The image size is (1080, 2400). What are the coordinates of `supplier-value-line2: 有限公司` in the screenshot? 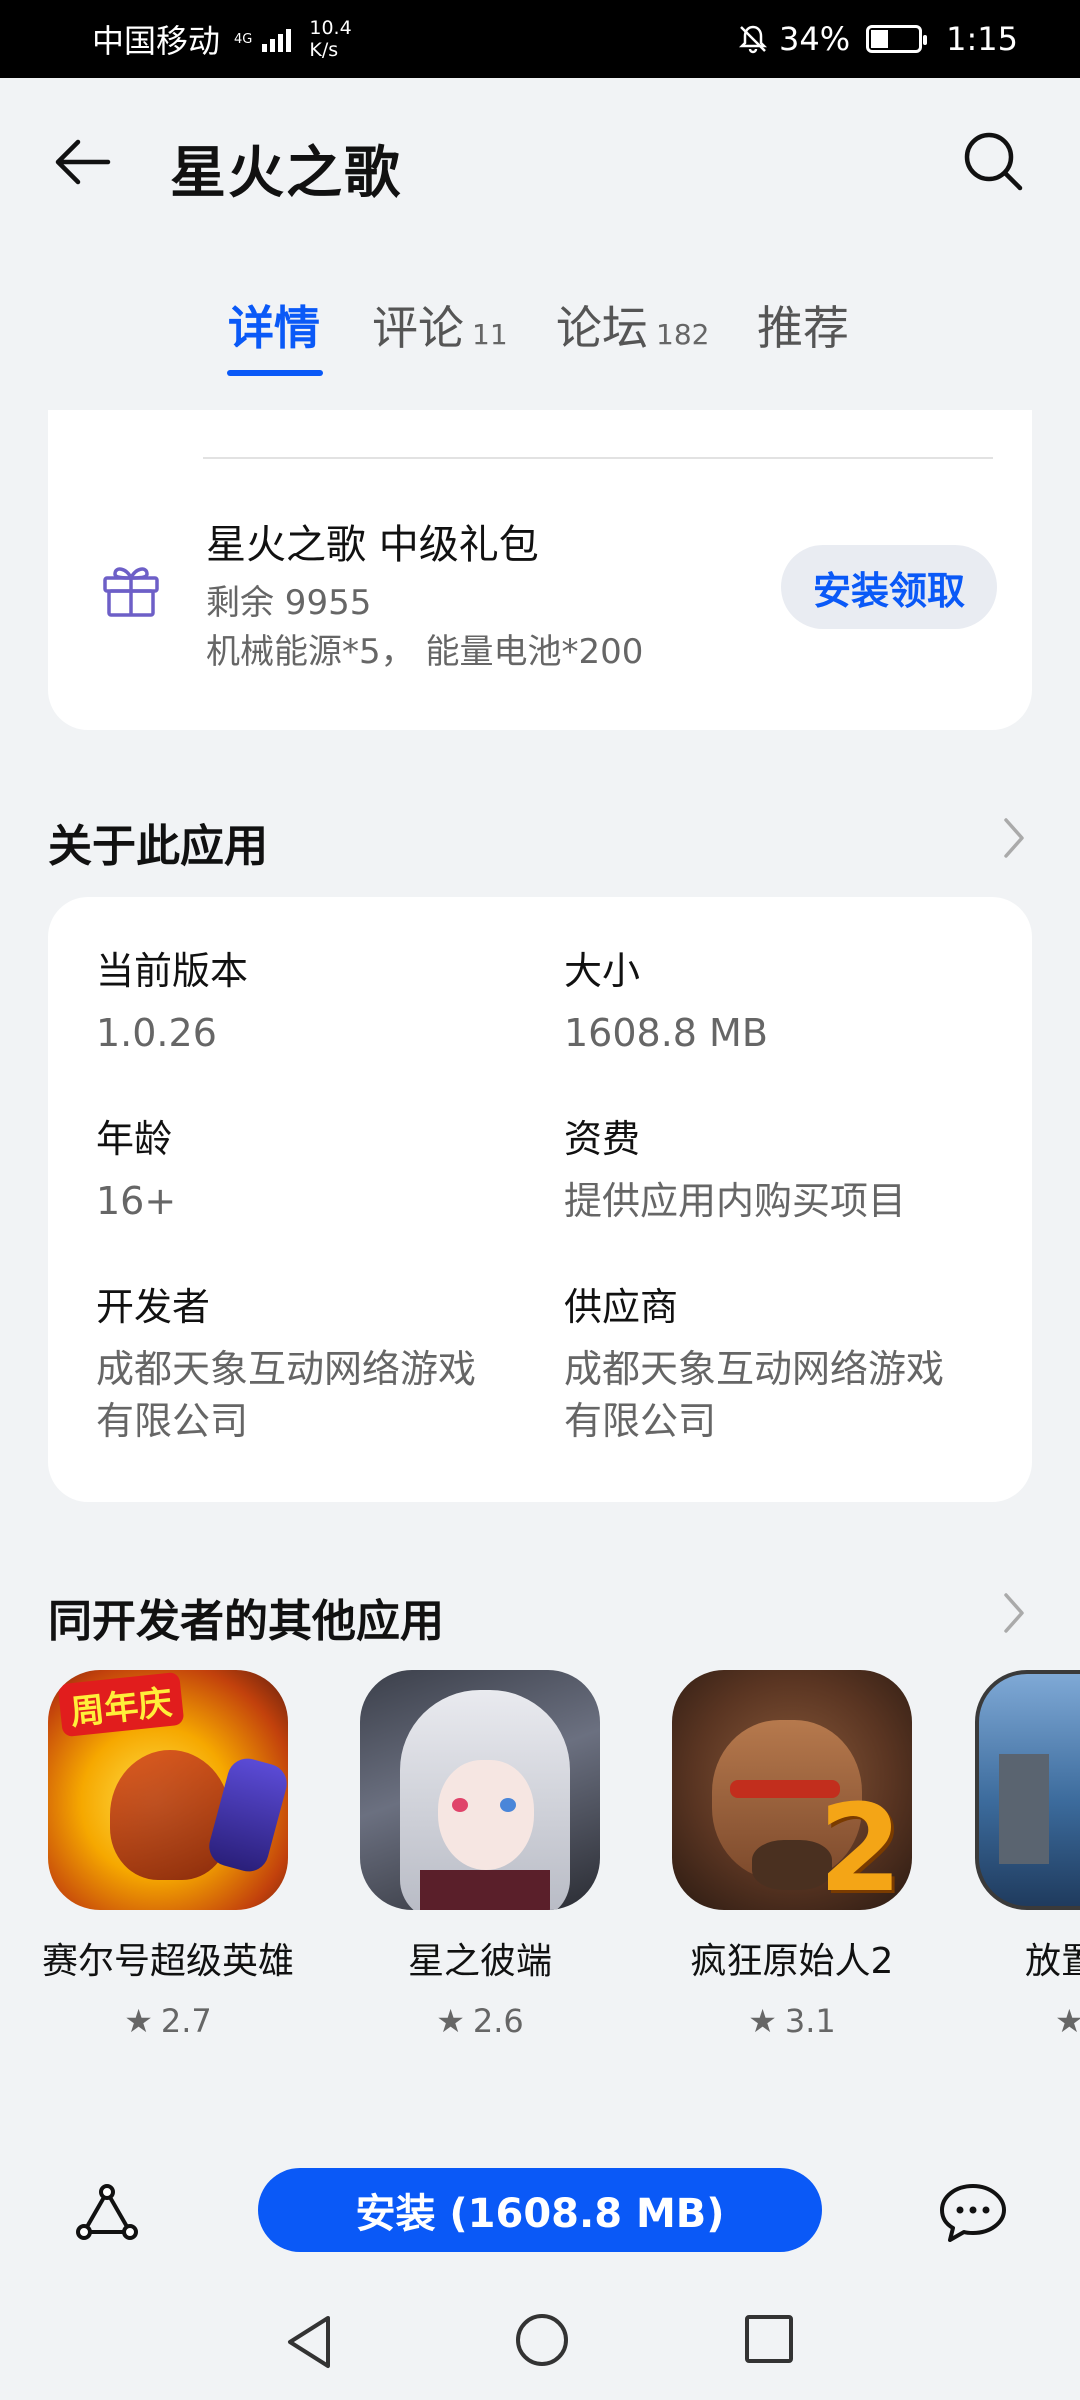 It's located at (640, 1421).